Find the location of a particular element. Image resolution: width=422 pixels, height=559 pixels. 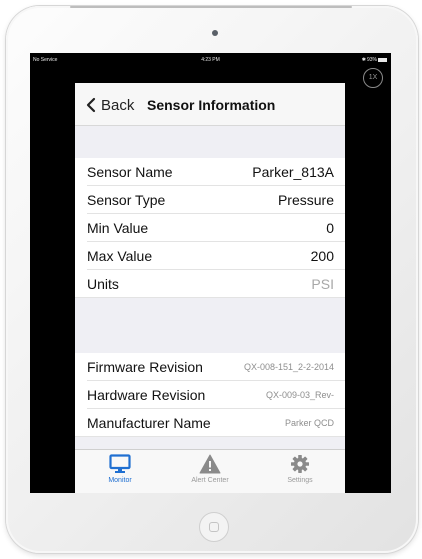

tab-bar: Monitor Alert Center Settings is located at coordinates (210, 471).